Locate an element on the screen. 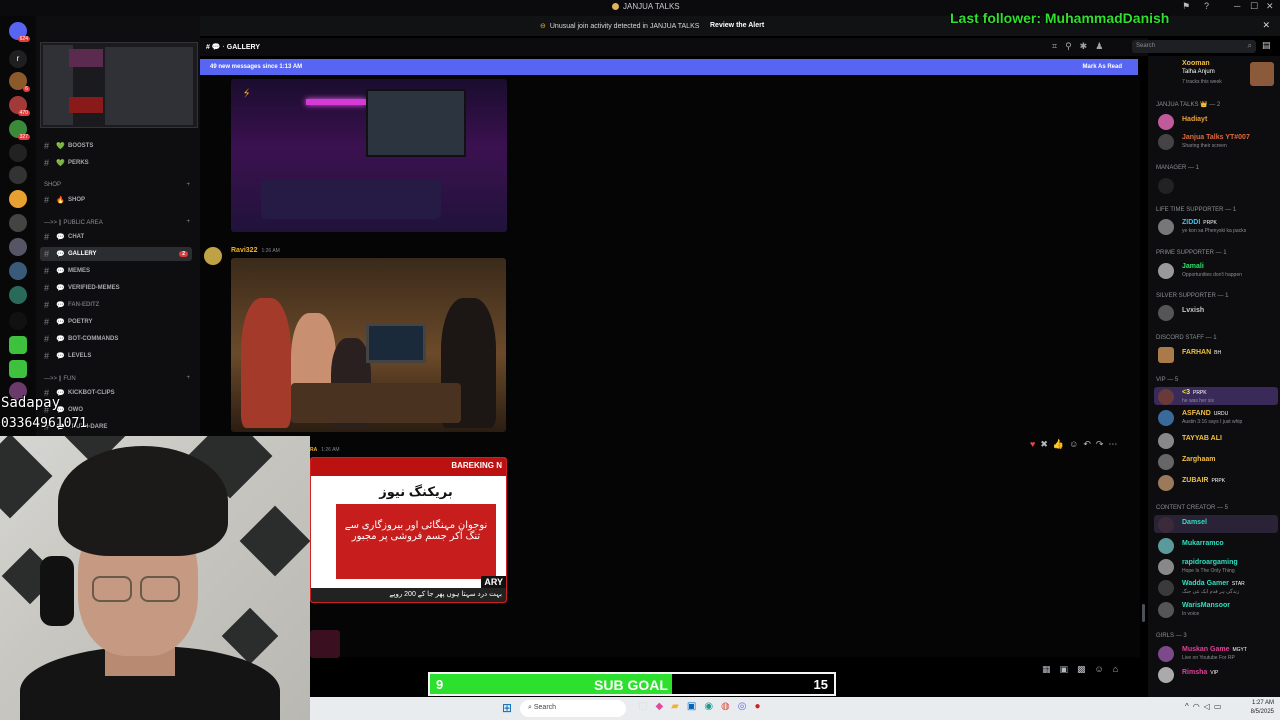 This screenshot has width=1280, height=720. attachment-image: ⚡ is located at coordinates (369, 155).